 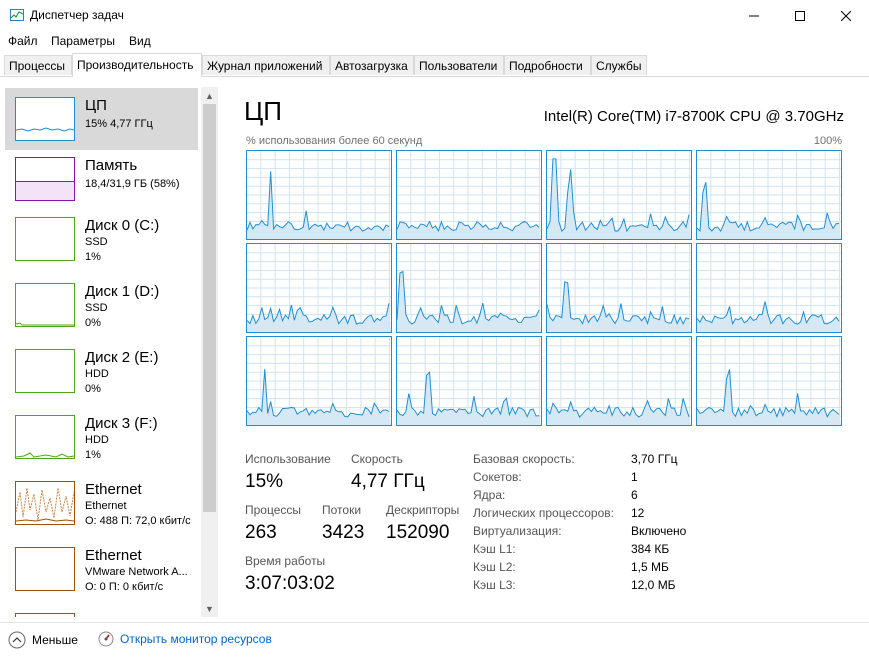 What do you see at coordinates (101, 610) in the screenshot?
I see `sidebar-item-more` at bounding box center [101, 610].